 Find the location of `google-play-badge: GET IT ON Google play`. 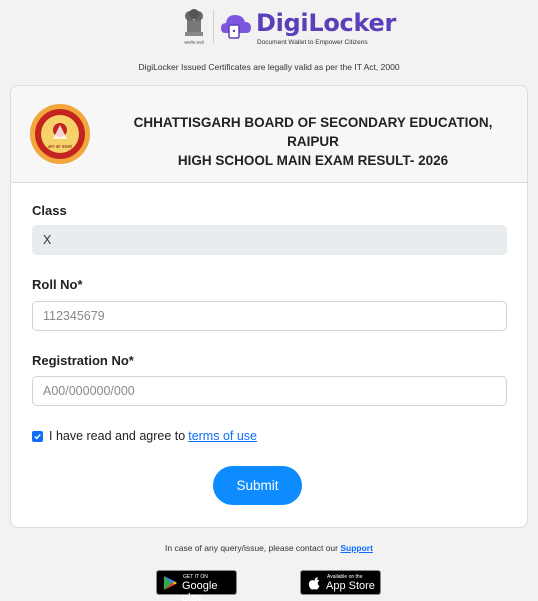

google-play-badge: GET IT ON Google play is located at coordinates (196, 585).